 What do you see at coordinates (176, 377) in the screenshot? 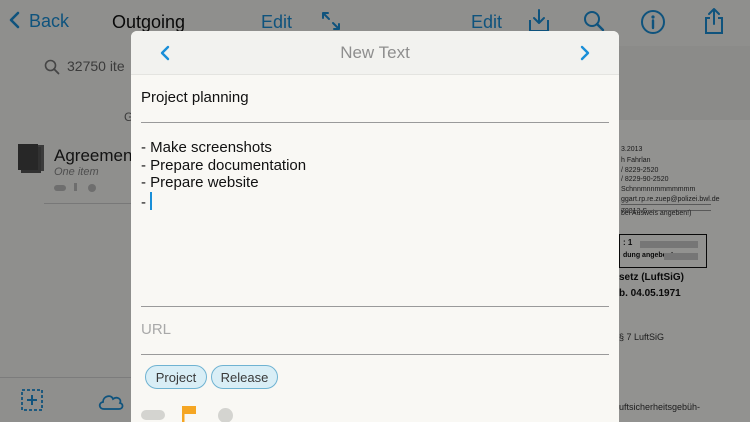
I see `tag-project: Project` at bounding box center [176, 377].